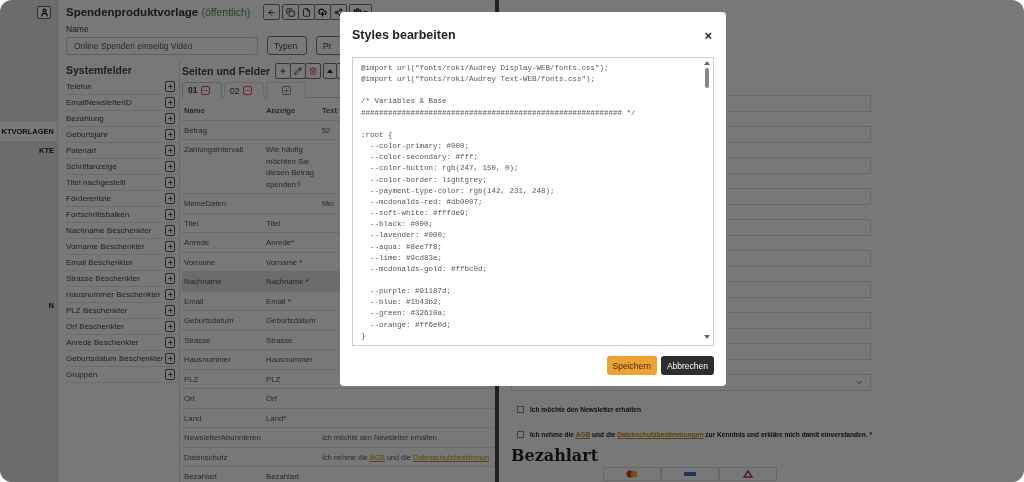 This screenshot has height=482, width=1024. What do you see at coordinates (95, 326) in the screenshot?
I see `system-field-label: Ort Beschenkter` at bounding box center [95, 326].